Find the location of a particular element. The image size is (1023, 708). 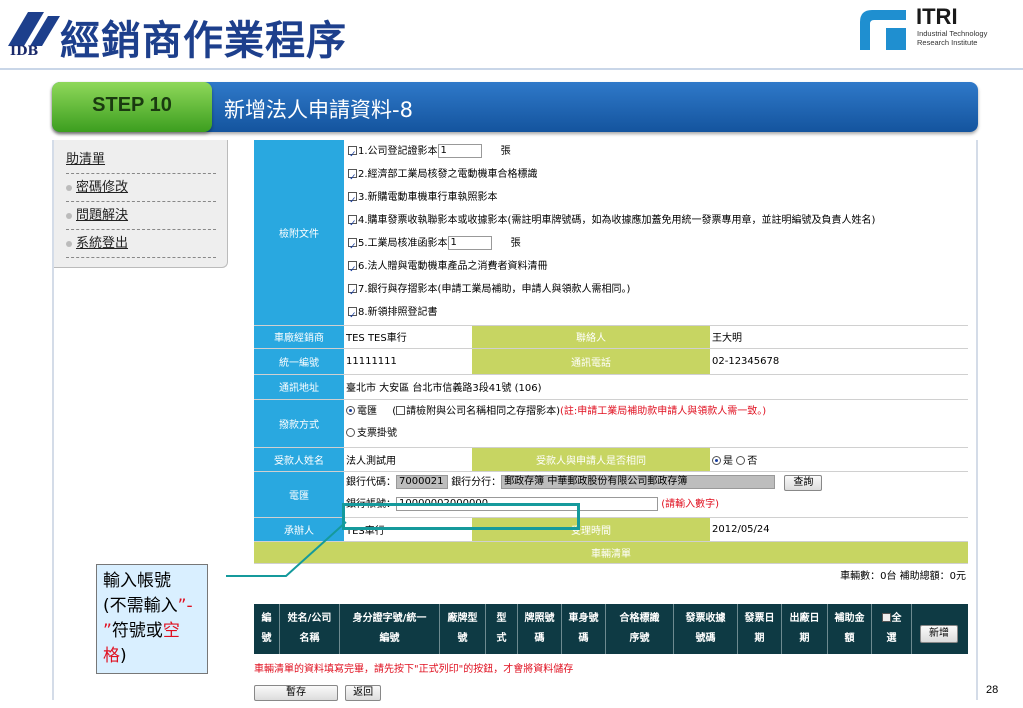

save-notice: 車輛清單的資料填寫完畢，請先按下"正式列印"的按鈕，才會將資料儲存 is located at coordinates (414, 669).